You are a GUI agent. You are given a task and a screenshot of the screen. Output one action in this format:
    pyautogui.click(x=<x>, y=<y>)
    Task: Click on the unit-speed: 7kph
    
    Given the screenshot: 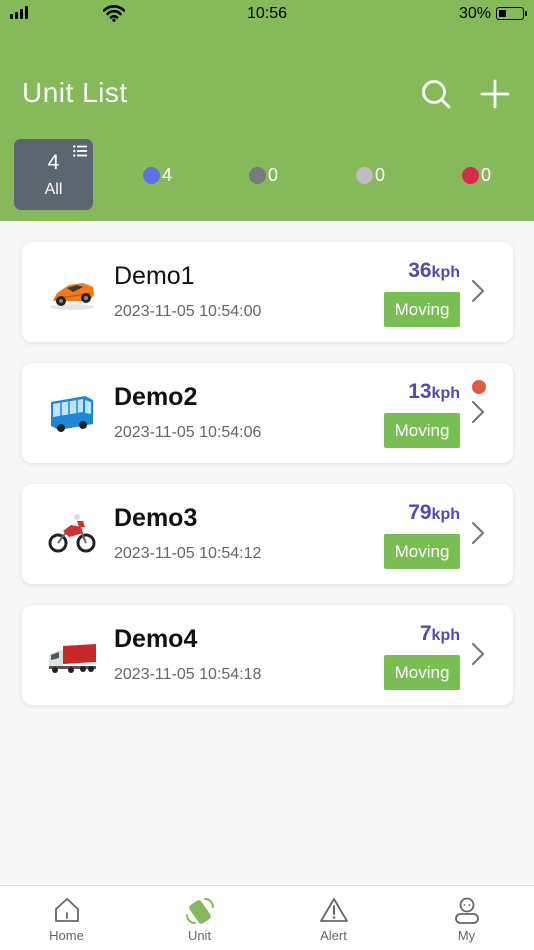 What is the action you would take?
    pyautogui.click(x=439, y=633)
    